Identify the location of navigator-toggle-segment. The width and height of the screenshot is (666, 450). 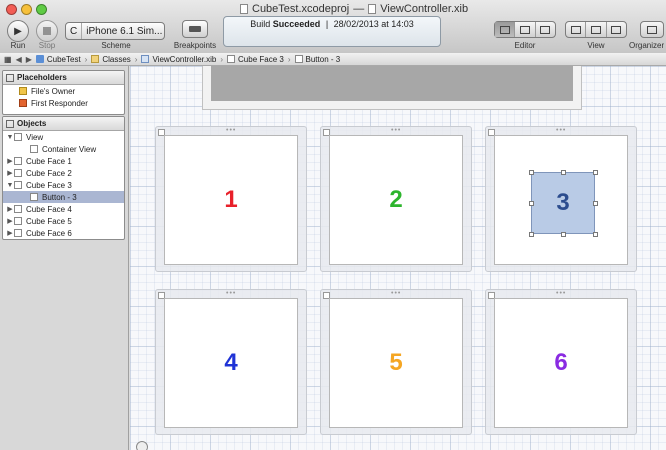
(576, 29).